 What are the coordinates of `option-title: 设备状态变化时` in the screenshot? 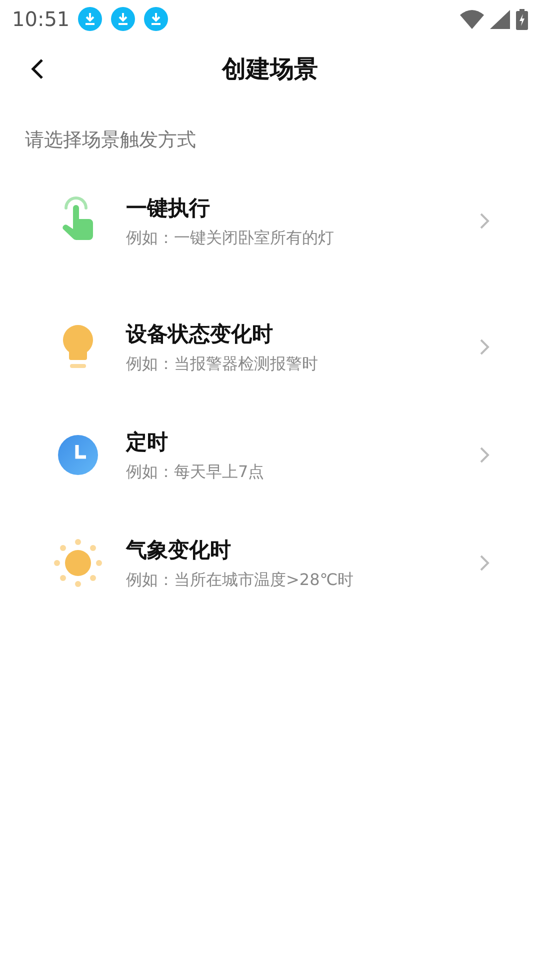 It's located at (200, 334).